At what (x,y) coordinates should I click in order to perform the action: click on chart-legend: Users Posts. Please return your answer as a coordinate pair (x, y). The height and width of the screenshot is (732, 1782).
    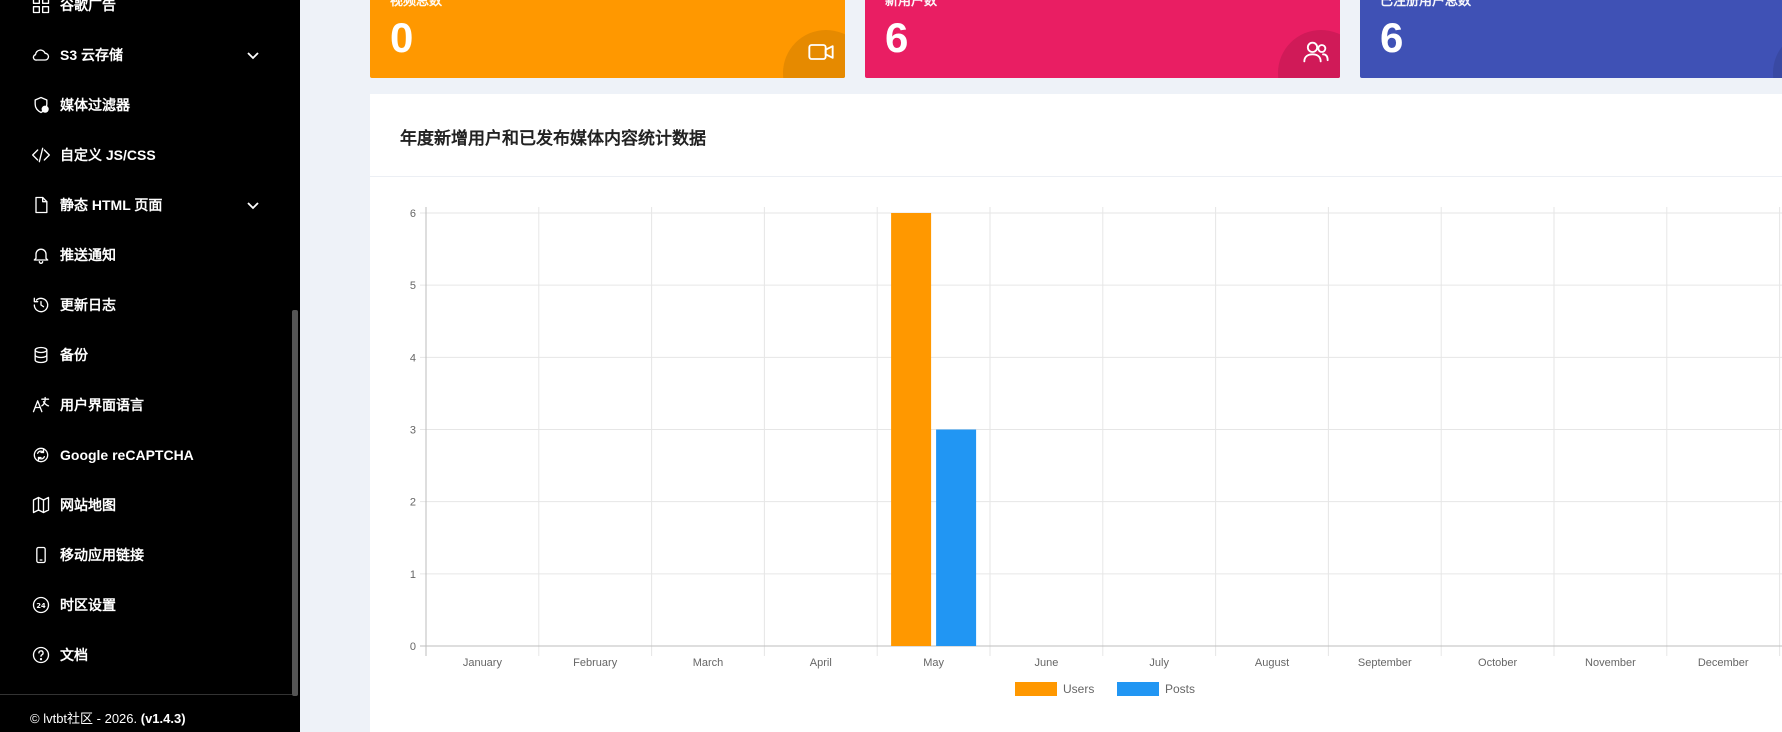
    Looking at the image, I should click on (1076, 691).